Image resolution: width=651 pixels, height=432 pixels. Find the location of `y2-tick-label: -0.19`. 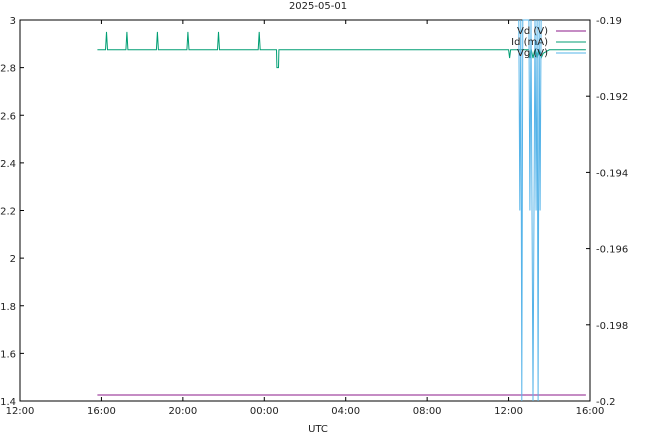

y2-tick-label: -0.19 is located at coordinates (609, 21).